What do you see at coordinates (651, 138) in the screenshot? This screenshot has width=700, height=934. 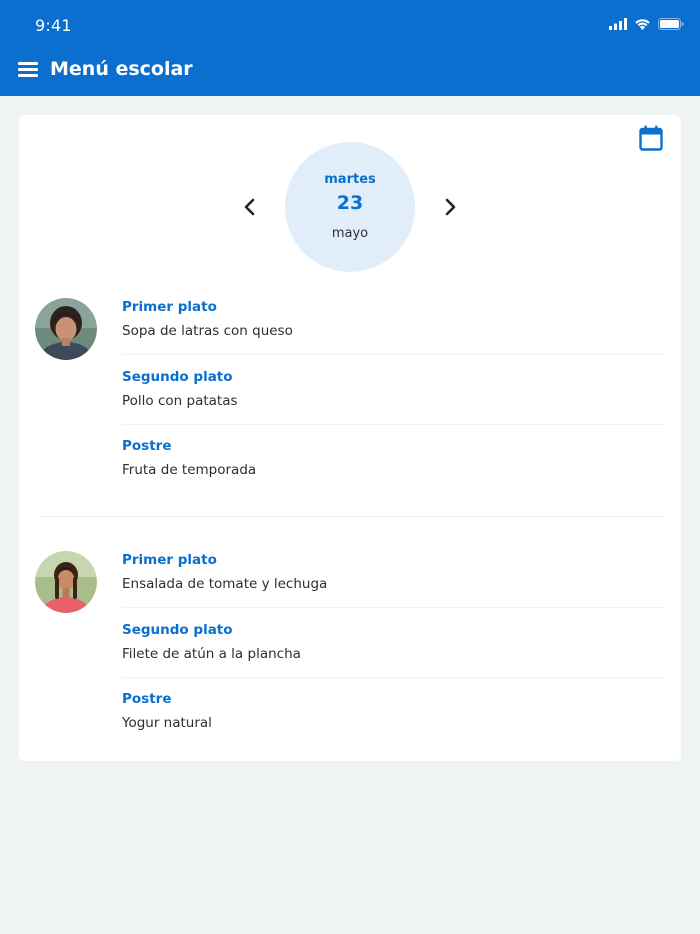 I see `calendar-icon` at bounding box center [651, 138].